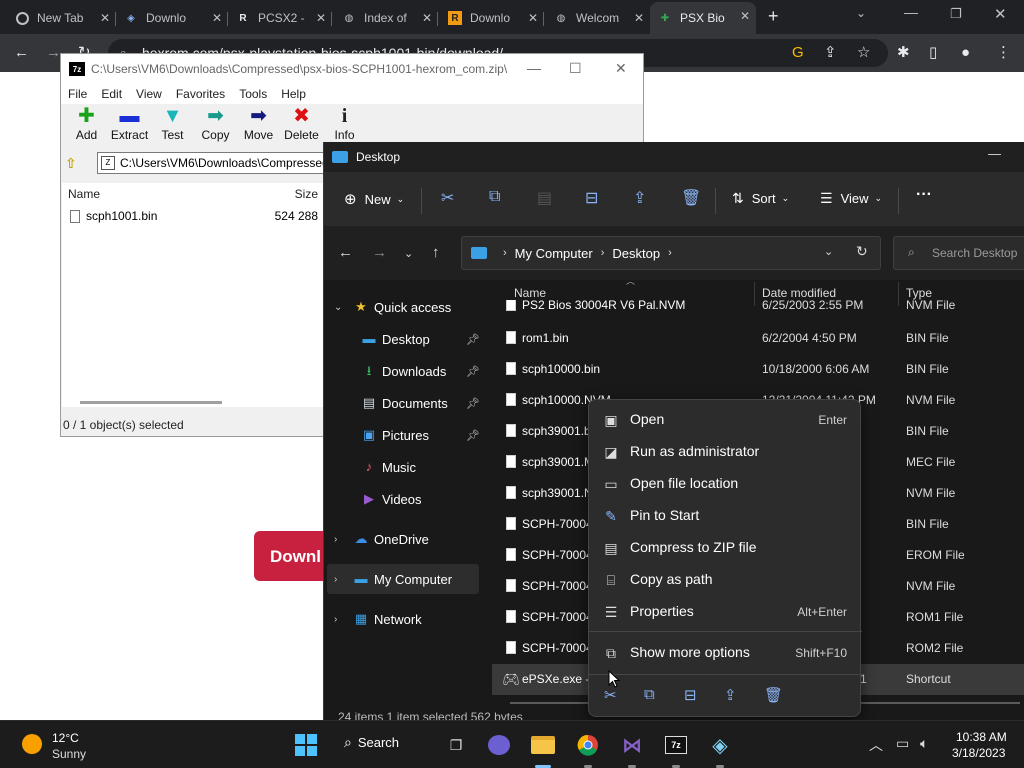 This screenshot has width=1024, height=768. What do you see at coordinates (978, 753) in the screenshot?
I see `clock-date: 3/18/2023` at bounding box center [978, 753].